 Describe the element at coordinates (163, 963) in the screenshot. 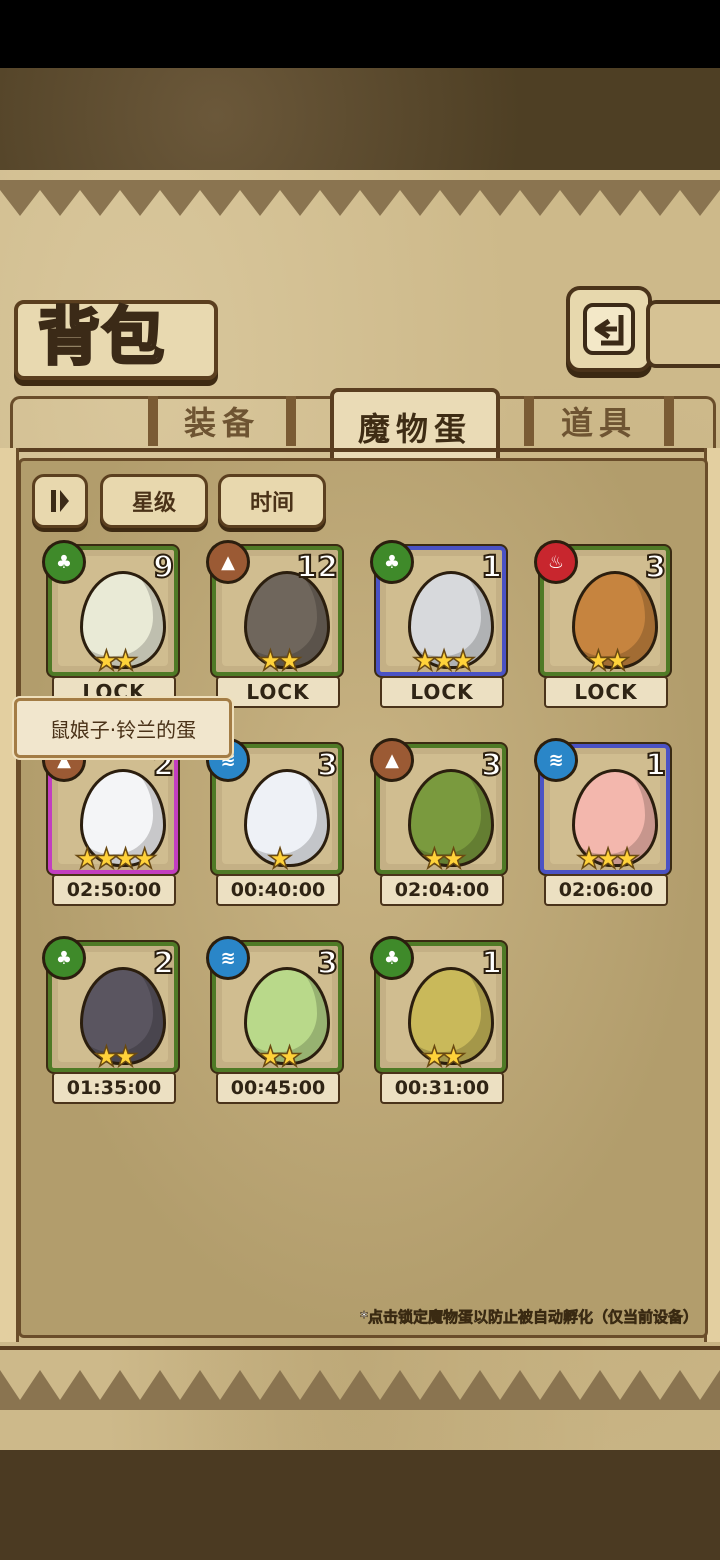

I see `egg-count: 2` at that location.